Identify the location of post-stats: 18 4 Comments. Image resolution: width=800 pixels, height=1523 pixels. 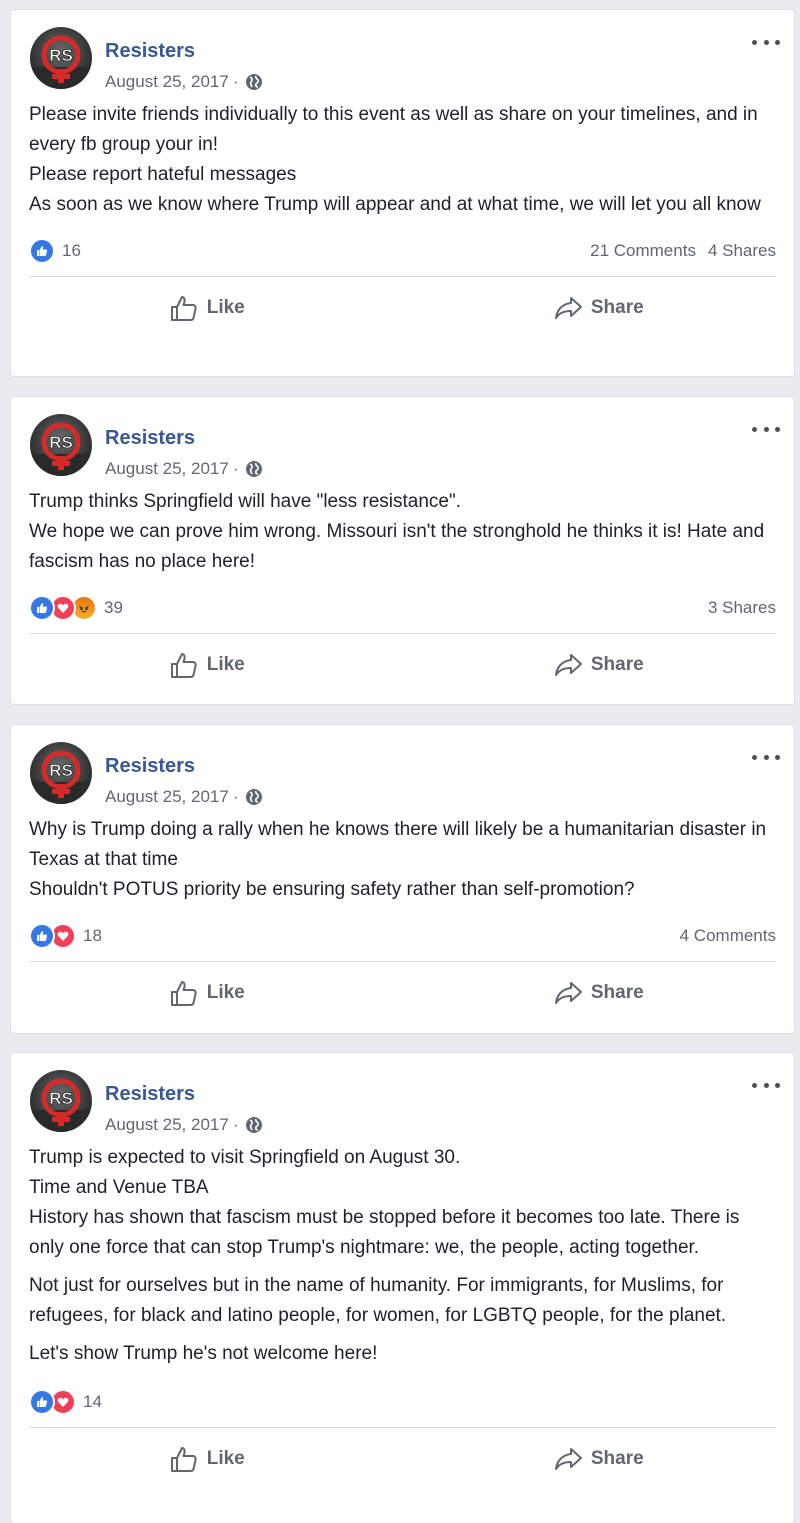
(402, 936).